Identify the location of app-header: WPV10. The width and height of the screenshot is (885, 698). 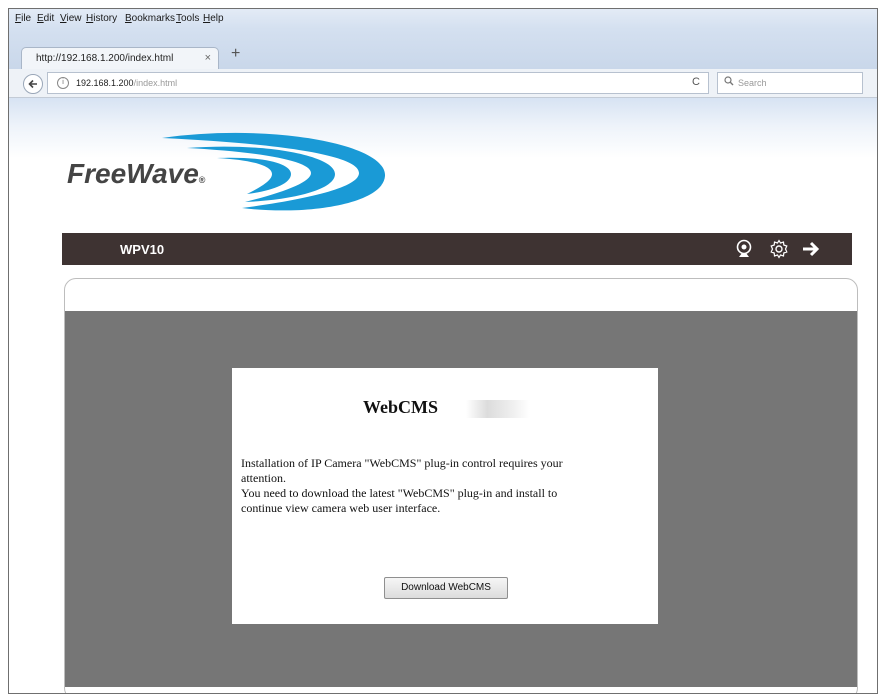
(457, 249).